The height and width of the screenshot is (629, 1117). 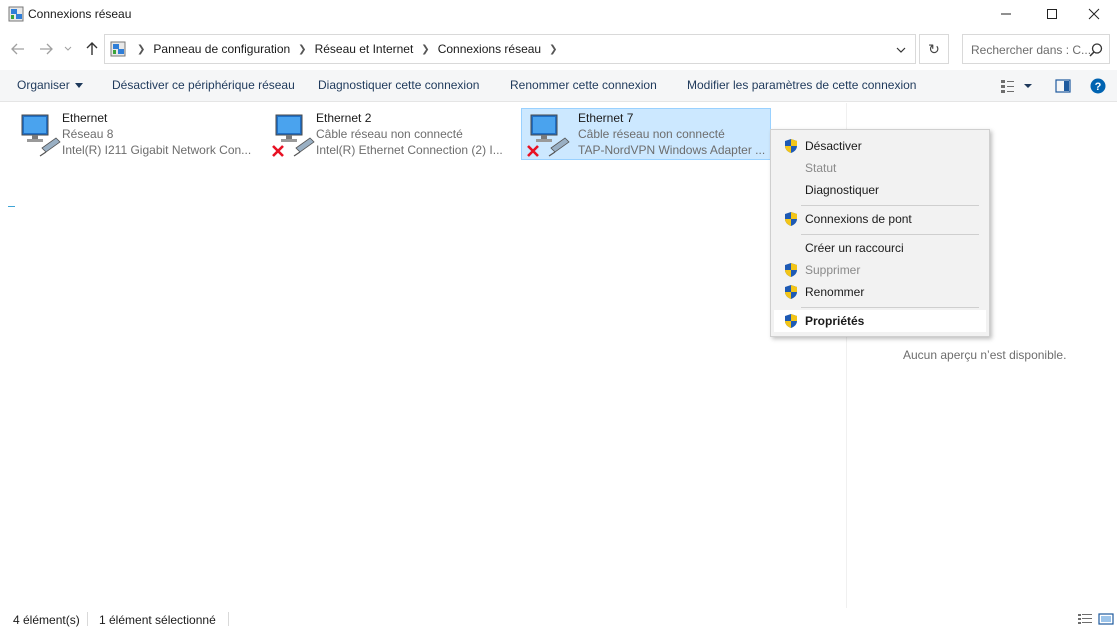 I want to click on maximize-button, so click(x=1052, y=14).